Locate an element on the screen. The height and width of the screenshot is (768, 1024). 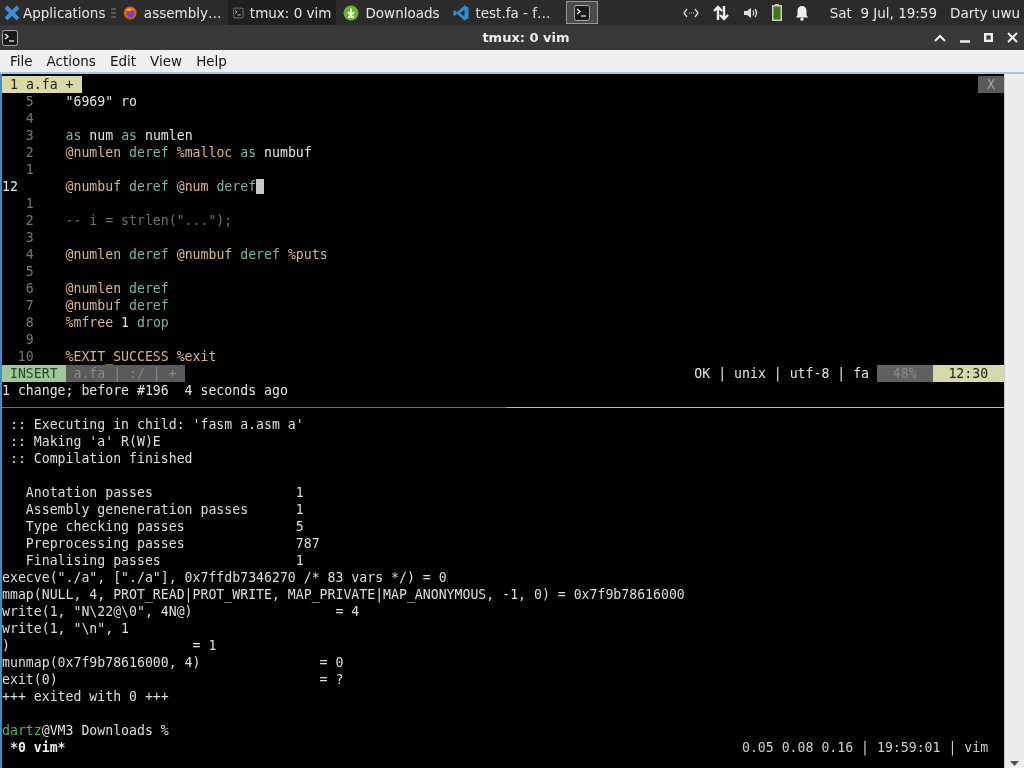
cursor-position: 12:30 is located at coordinates (968, 373).